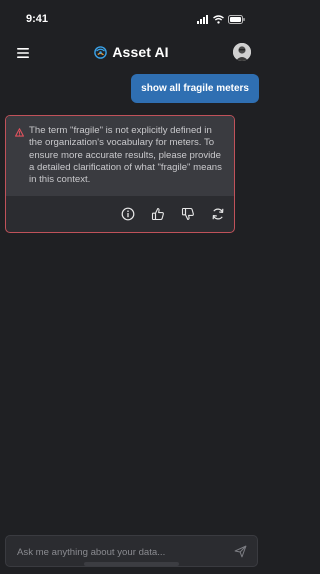 The height and width of the screenshot is (574, 320). What do you see at coordinates (131, 564) in the screenshot?
I see `home-indicator` at bounding box center [131, 564].